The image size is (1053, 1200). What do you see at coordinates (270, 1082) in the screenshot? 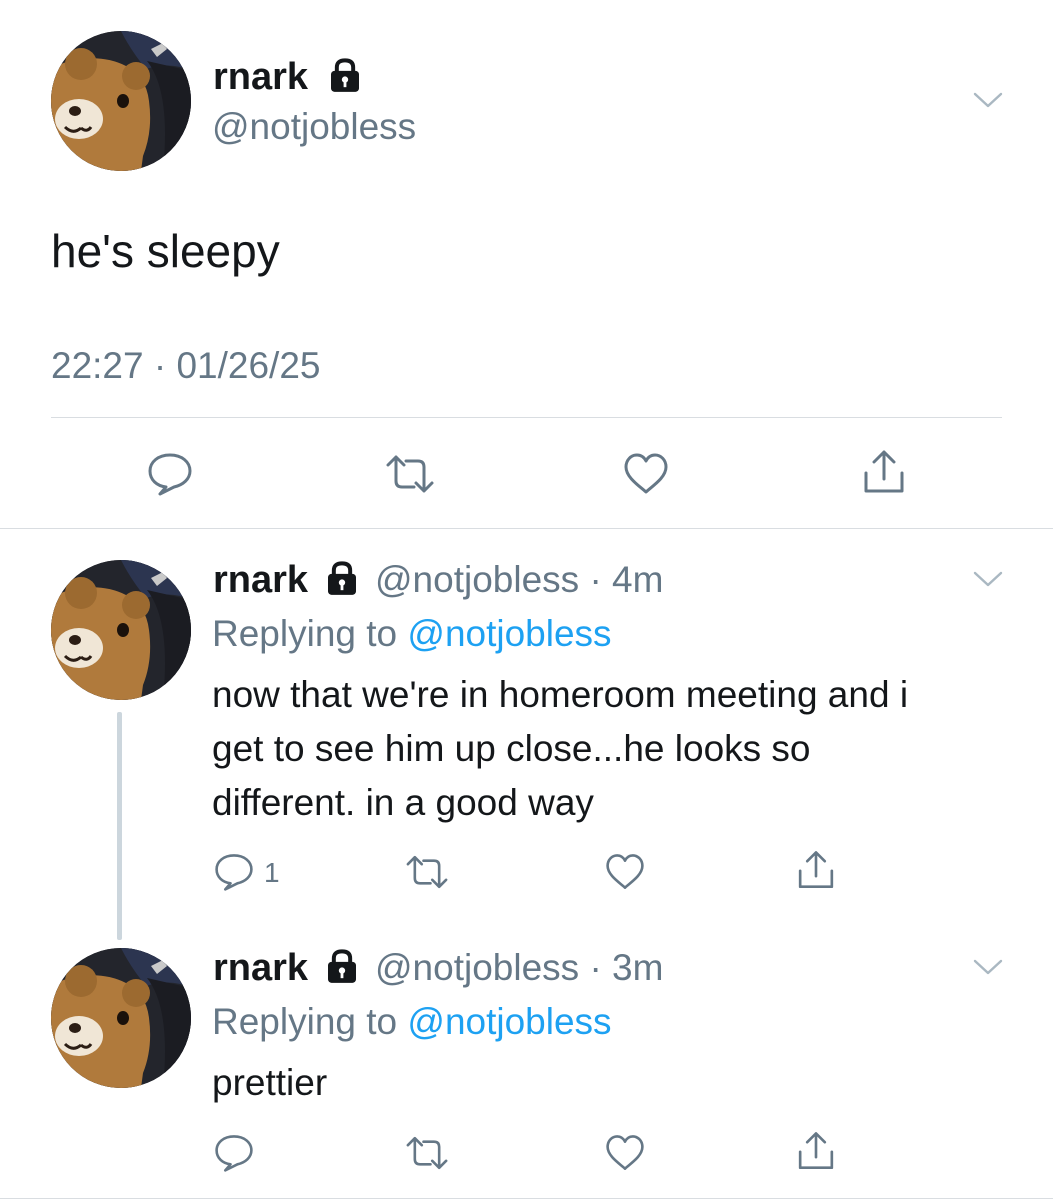
I see `tweet-text-line: prettier` at bounding box center [270, 1082].